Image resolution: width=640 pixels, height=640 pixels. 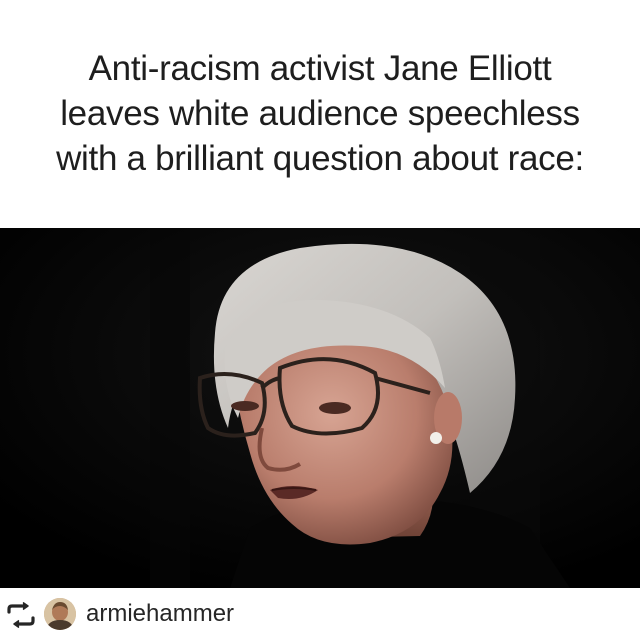 I want to click on avatar-image, so click(x=60, y=614).